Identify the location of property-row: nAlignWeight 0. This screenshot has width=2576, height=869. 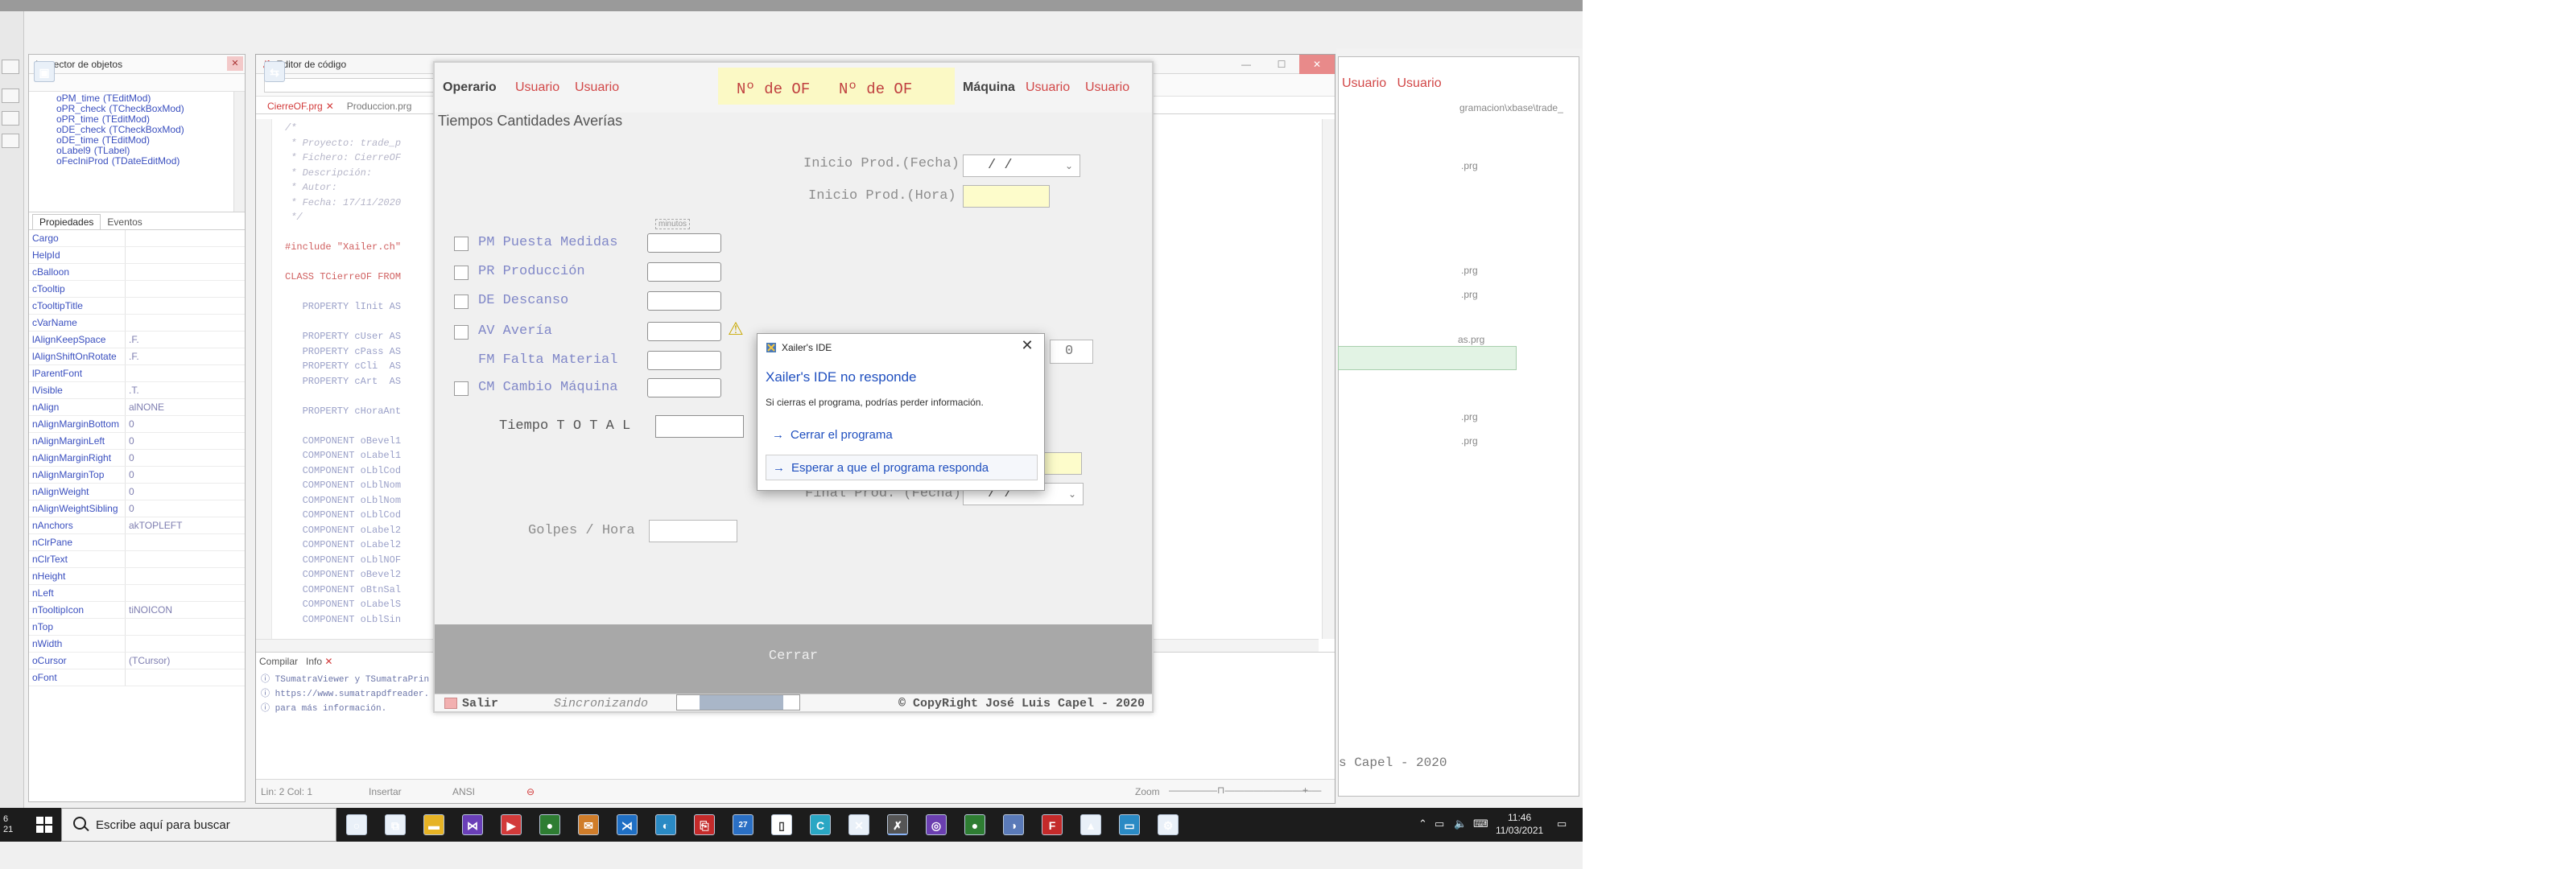
(137, 492).